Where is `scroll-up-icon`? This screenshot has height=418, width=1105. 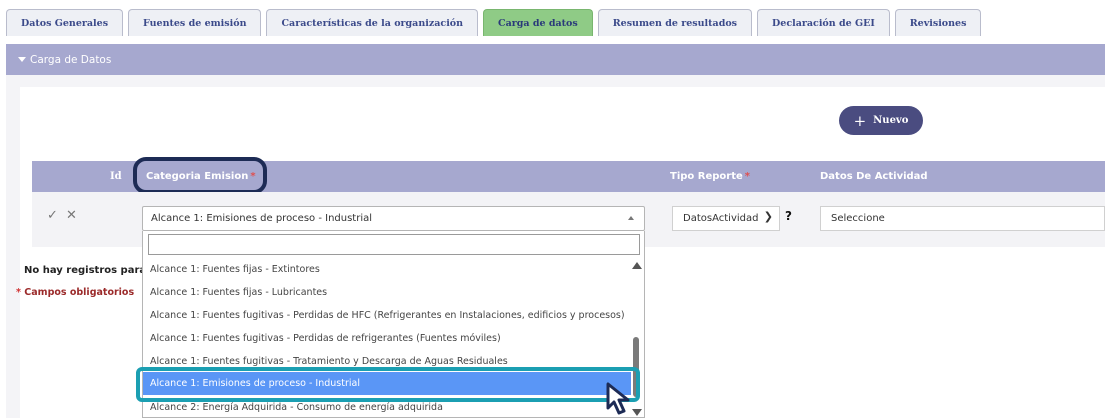
scroll-up-icon is located at coordinates (637, 265).